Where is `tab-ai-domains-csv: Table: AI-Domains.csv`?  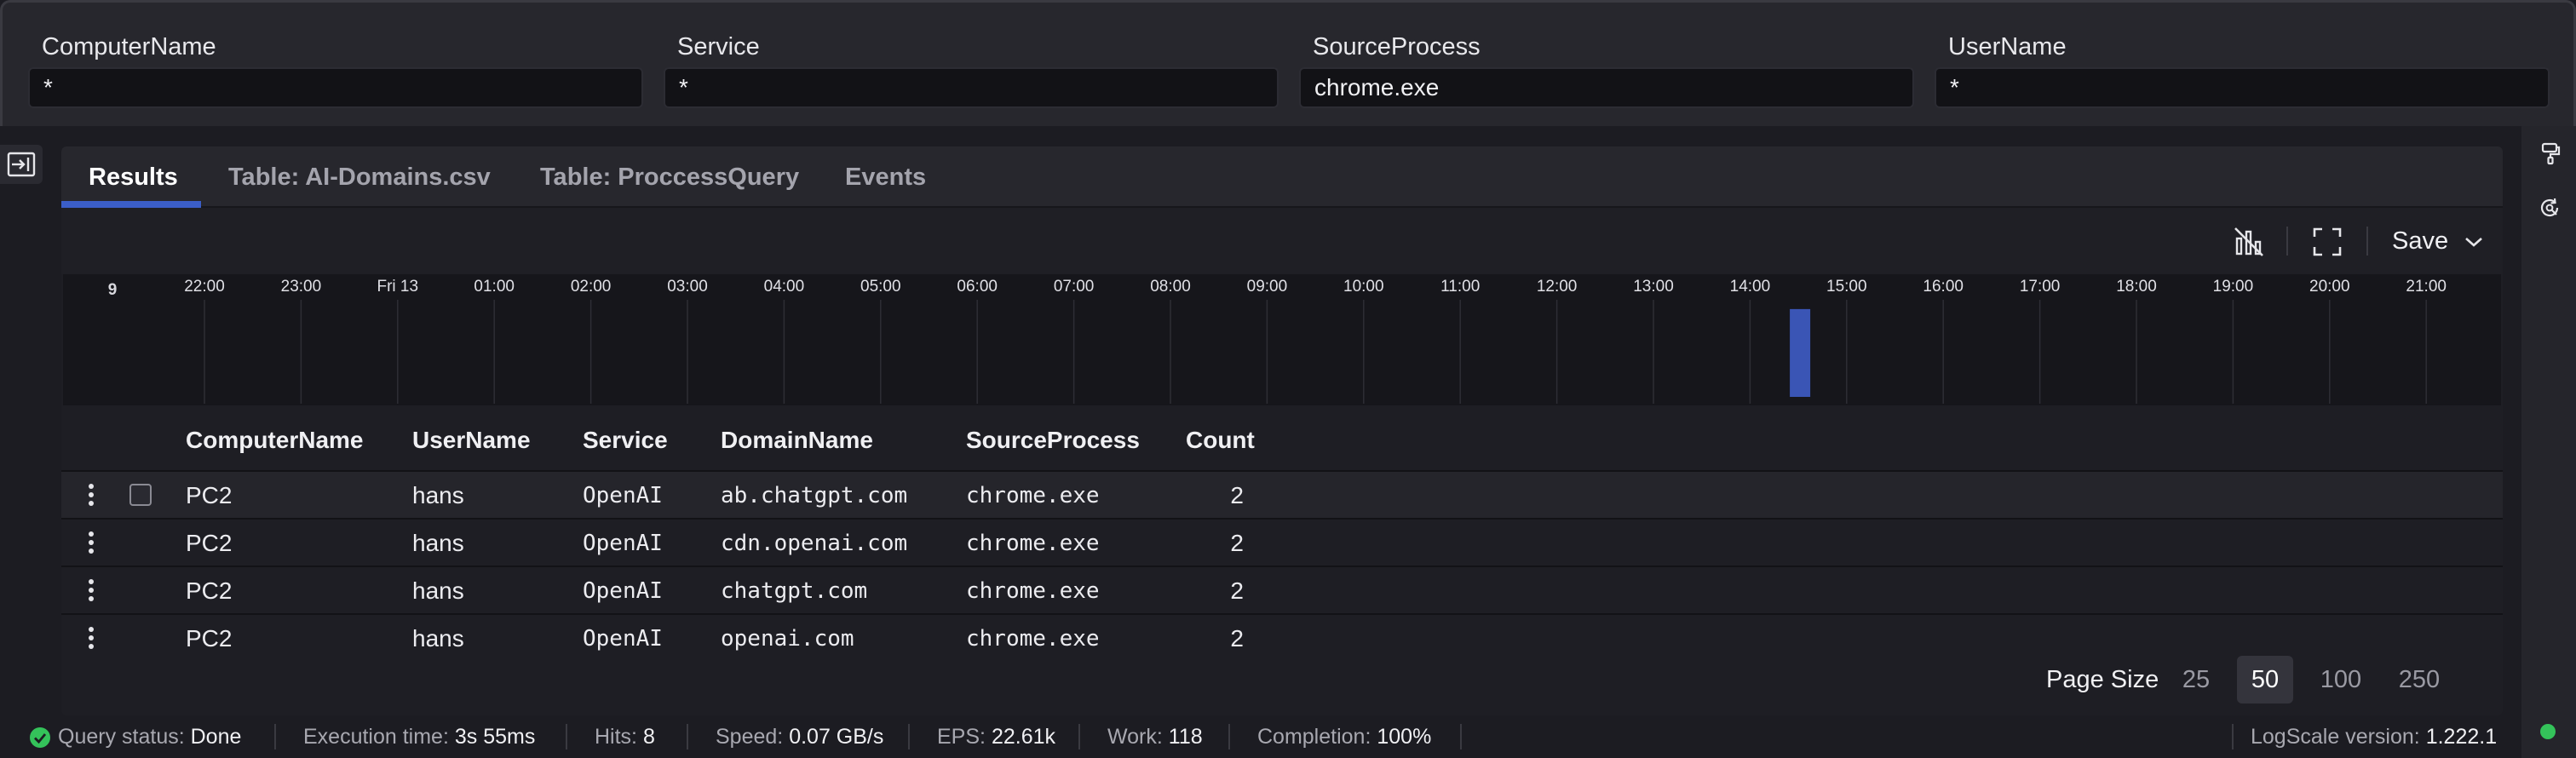
tab-ai-domains-csv: Table: AI-Domains.csv is located at coordinates (359, 177).